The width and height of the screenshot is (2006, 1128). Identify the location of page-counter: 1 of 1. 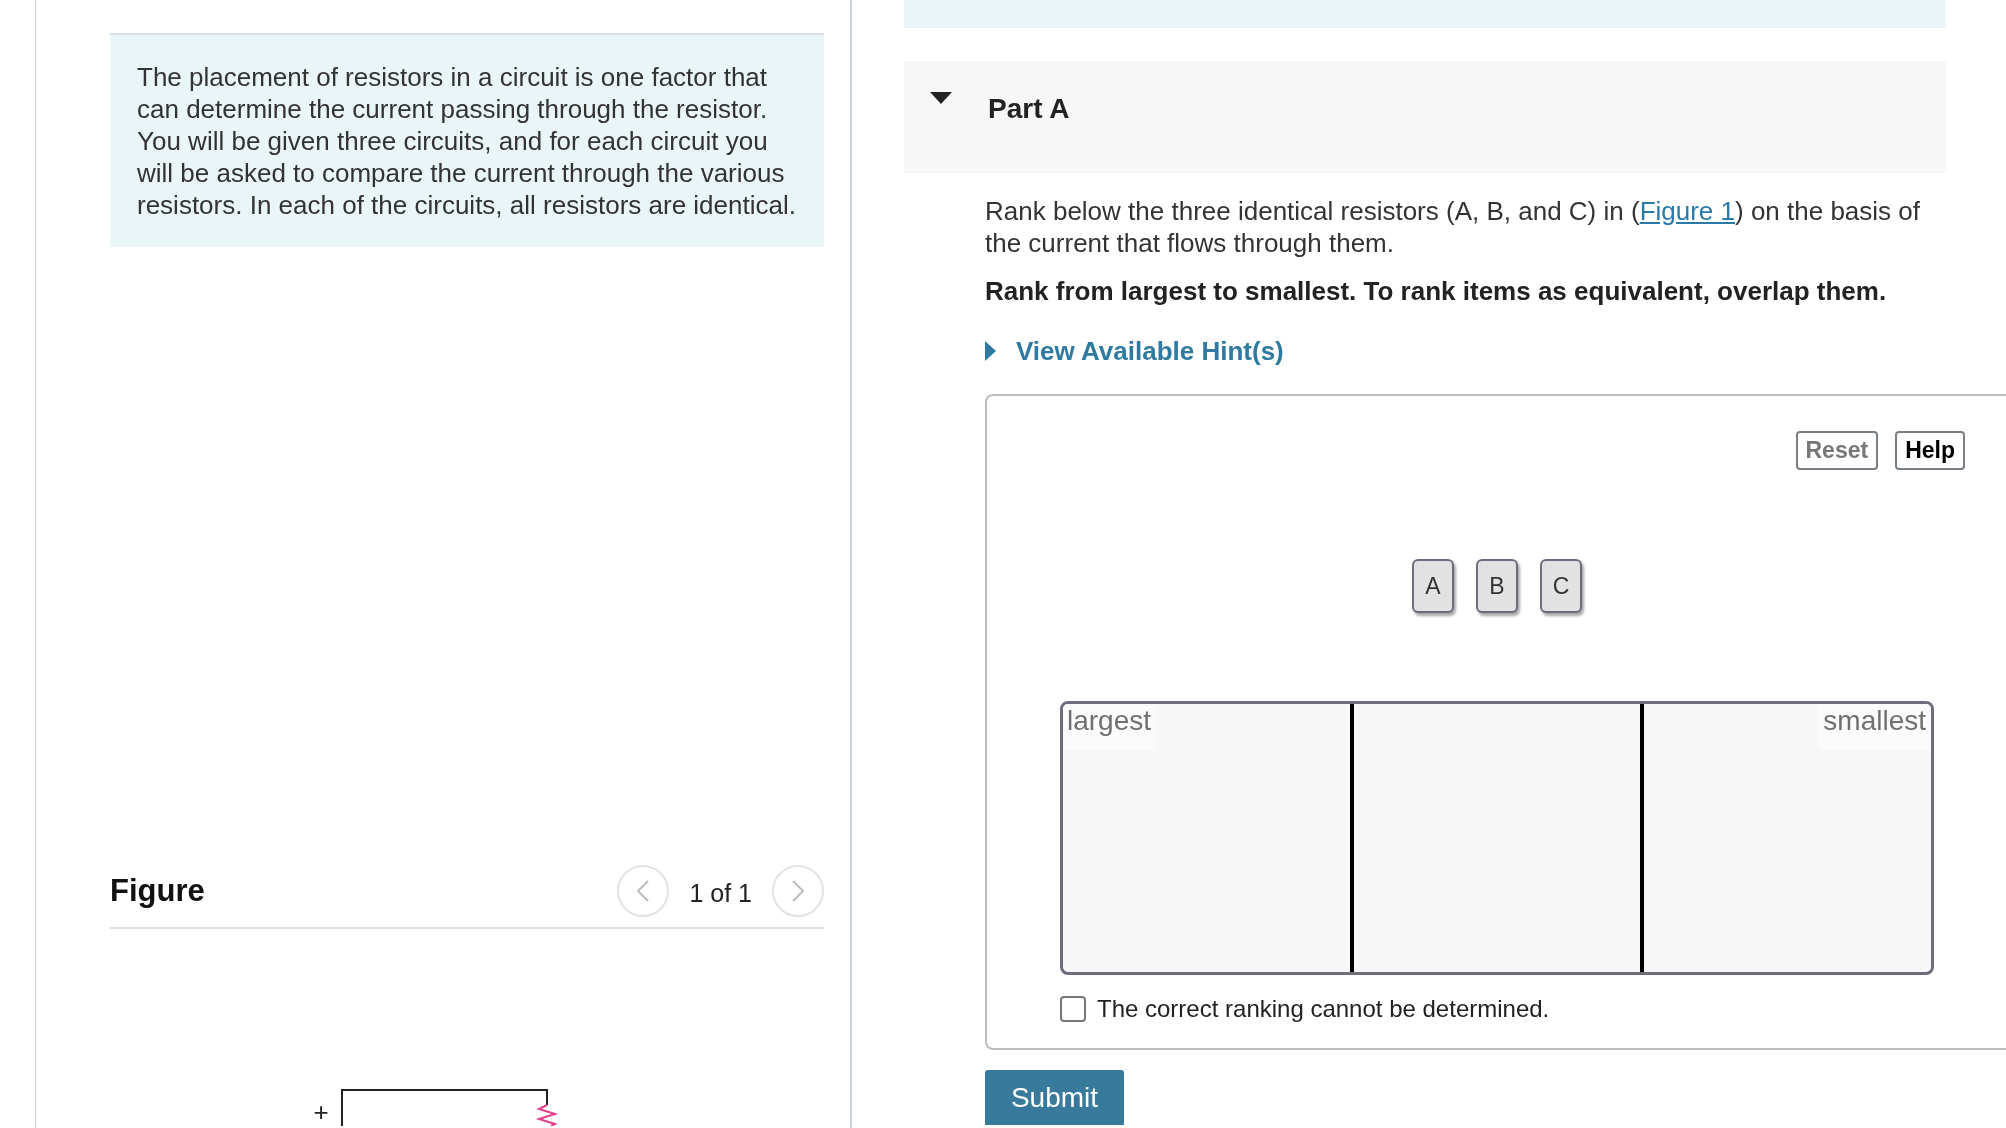
(720, 894).